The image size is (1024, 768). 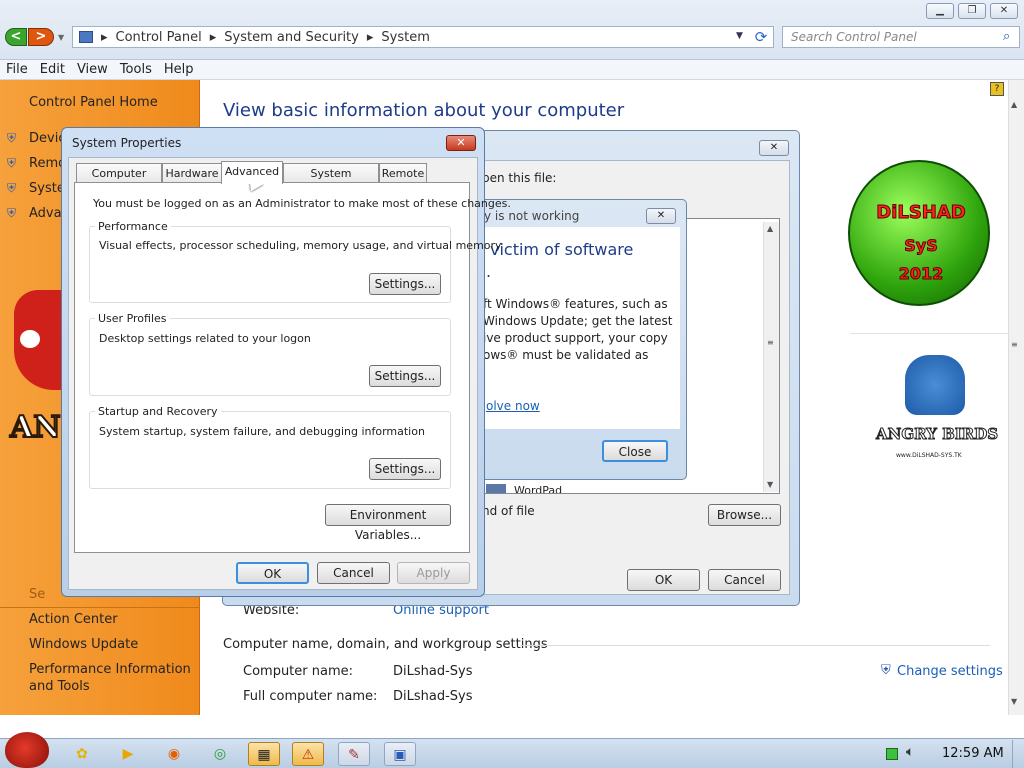 What do you see at coordinates (82, 754) in the screenshot?
I see `explorer-taskbar-icon: ✿` at bounding box center [82, 754].